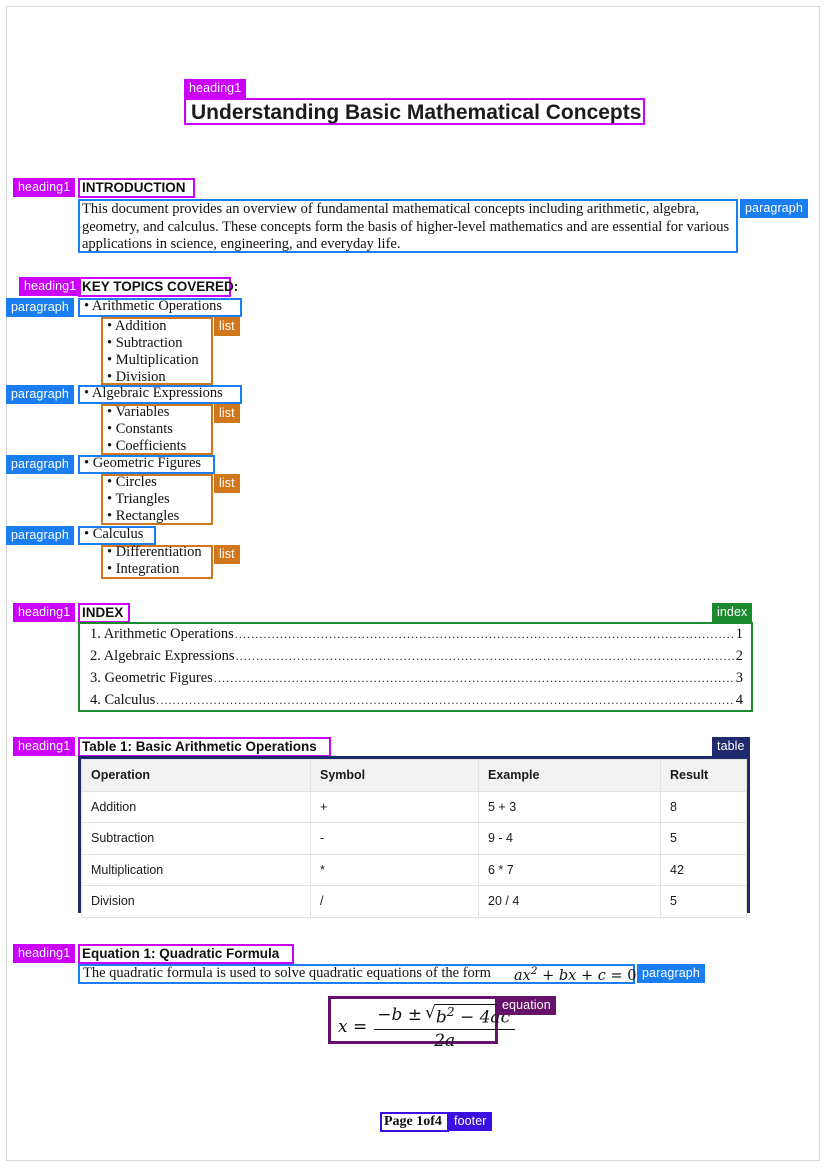  Describe the element at coordinates (569, 806) in the screenshot. I see `table-cell-example: 5 + 3` at that location.